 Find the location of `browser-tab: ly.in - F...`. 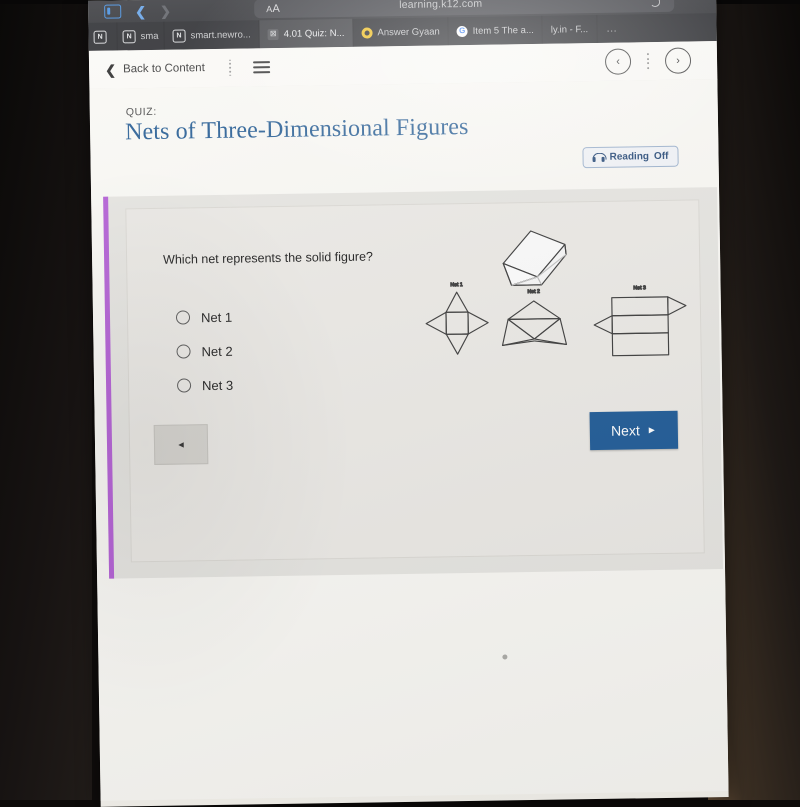

browser-tab: ly.in - F... is located at coordinates (570, 29).